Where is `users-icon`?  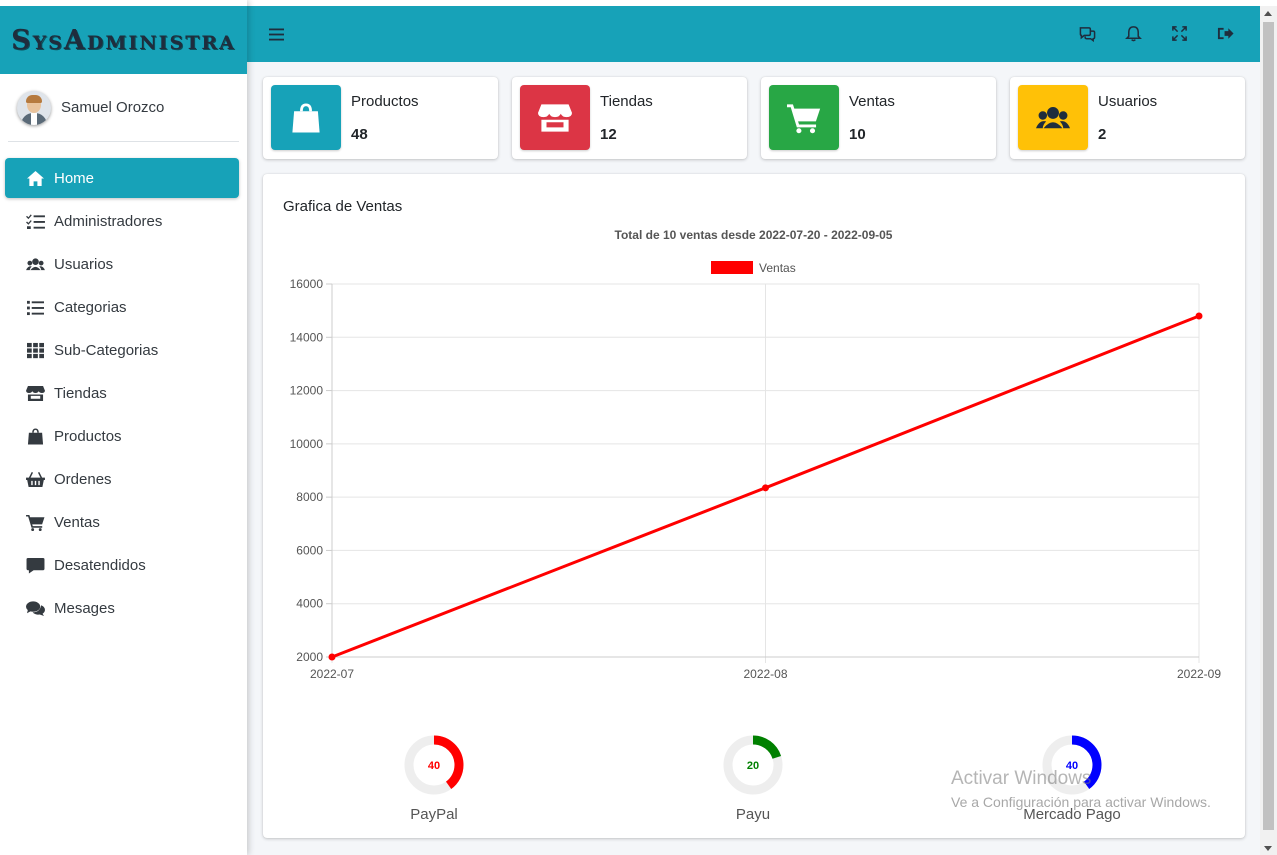
users-icon is located at coordinates (35, 264).